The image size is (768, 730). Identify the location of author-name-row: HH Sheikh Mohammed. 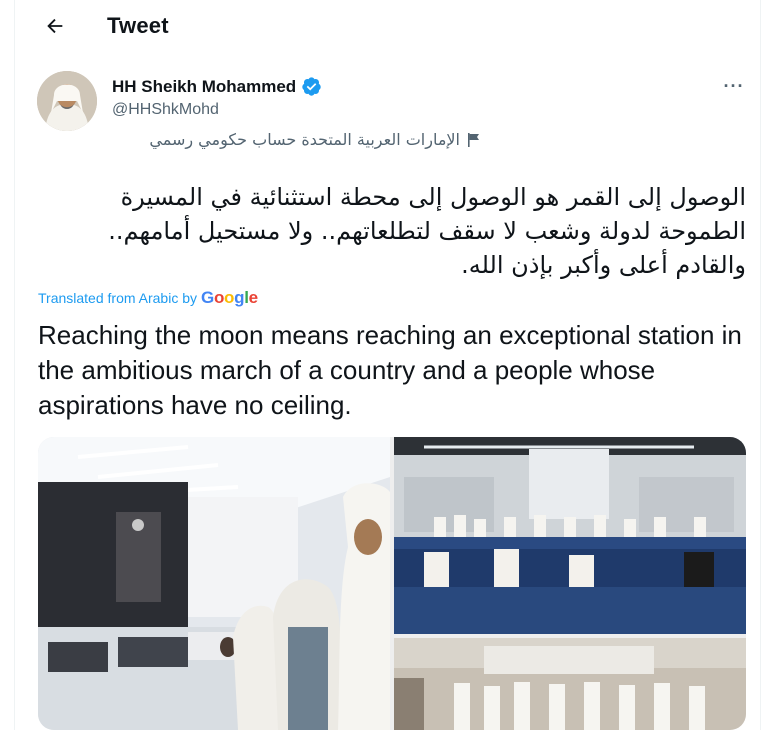
(217, 86).